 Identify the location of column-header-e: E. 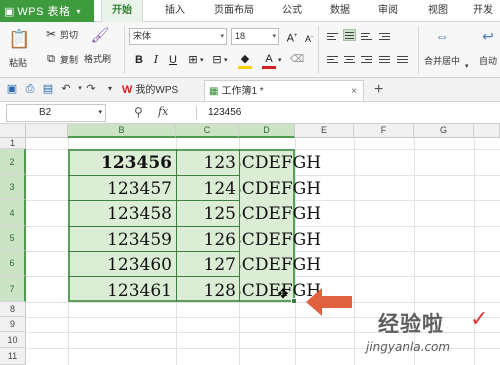
(324, 131).